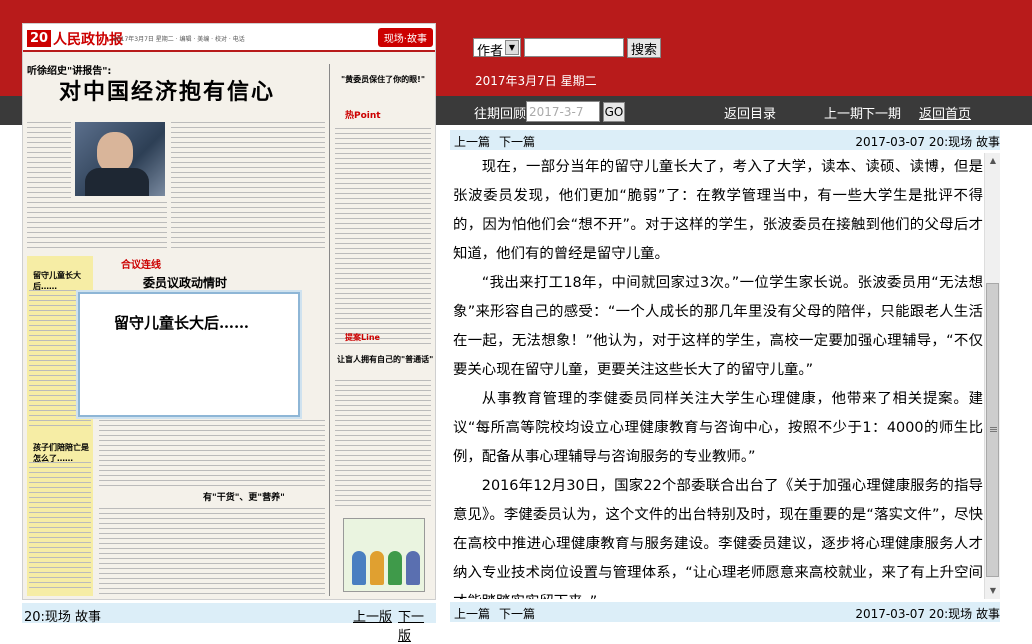 The height and width of the screenshot is (644, 1032). What do you see at coordinates (185, 282) in the screenshot?
I see `center-article-title: 委员议政动情时` at bounding box center [185, 282].